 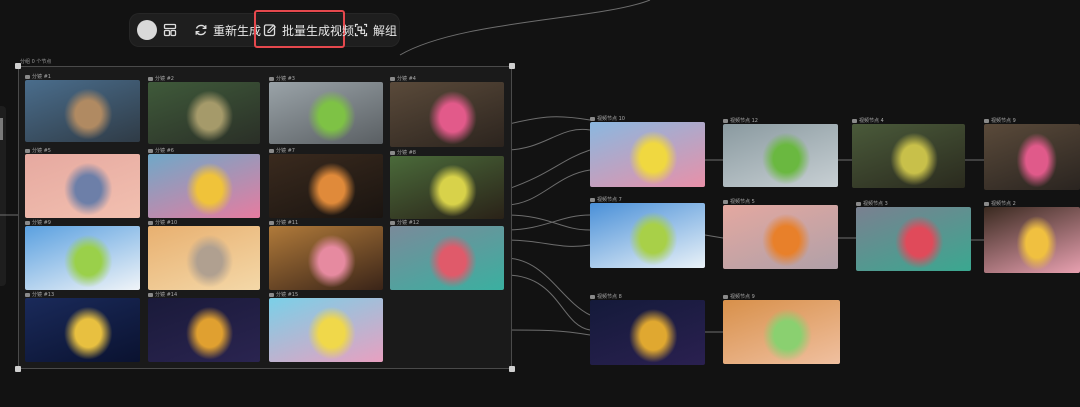 I want to click on video-node-label: 视频节点 10, so click(x=607, y=118).